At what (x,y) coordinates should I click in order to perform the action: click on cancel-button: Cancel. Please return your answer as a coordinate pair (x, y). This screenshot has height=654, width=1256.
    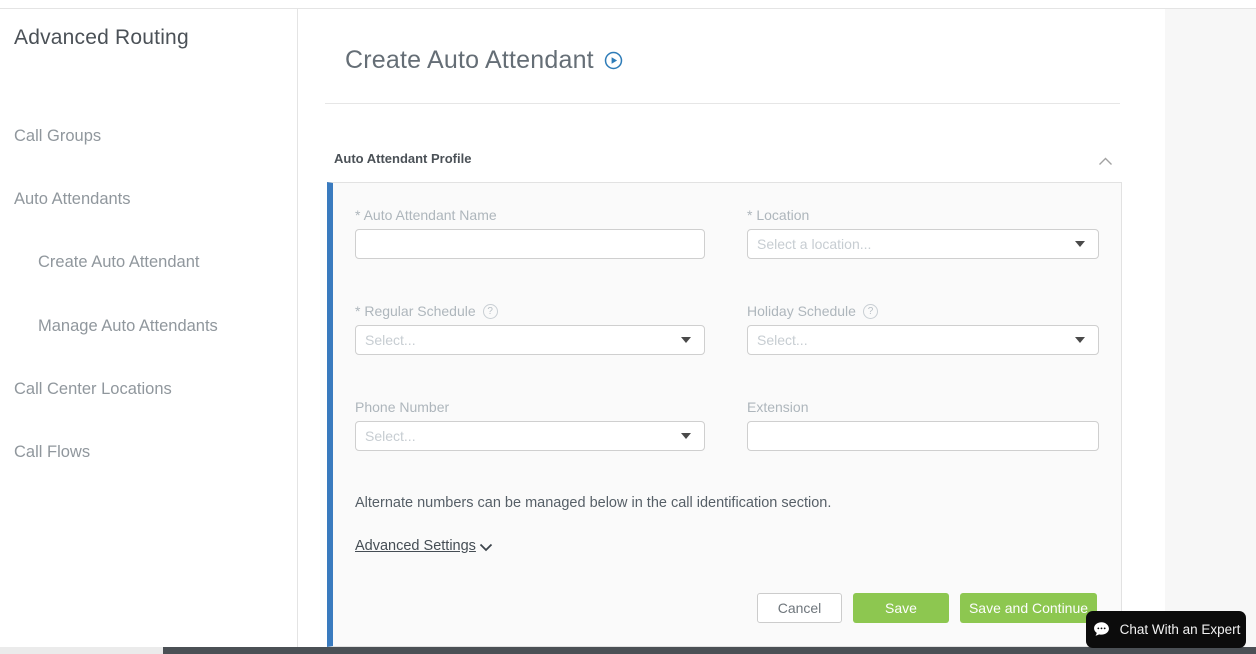
    Looking at the image, I should click on (799, 608).